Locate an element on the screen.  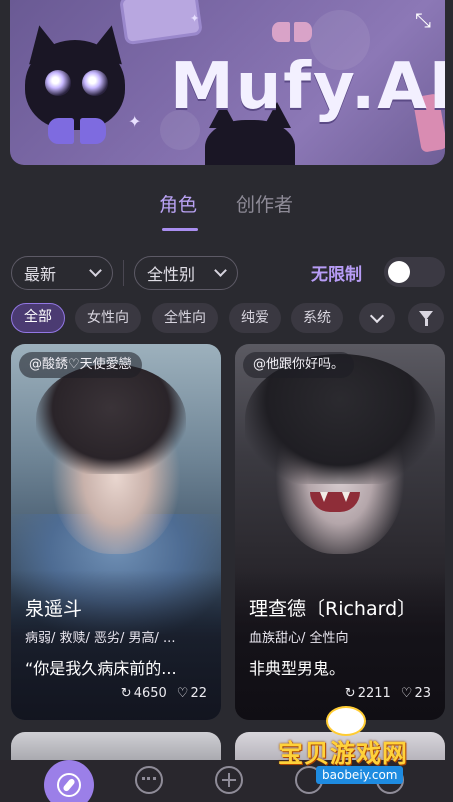
chip-pure-love: 纯爱 is located at coordinates (255, 318).